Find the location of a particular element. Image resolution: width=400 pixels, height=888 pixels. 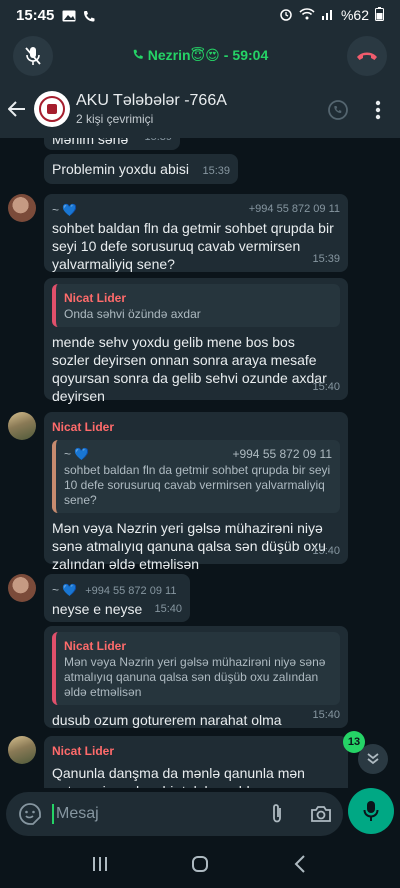

end-call-button is located at coordinates (367, 56).